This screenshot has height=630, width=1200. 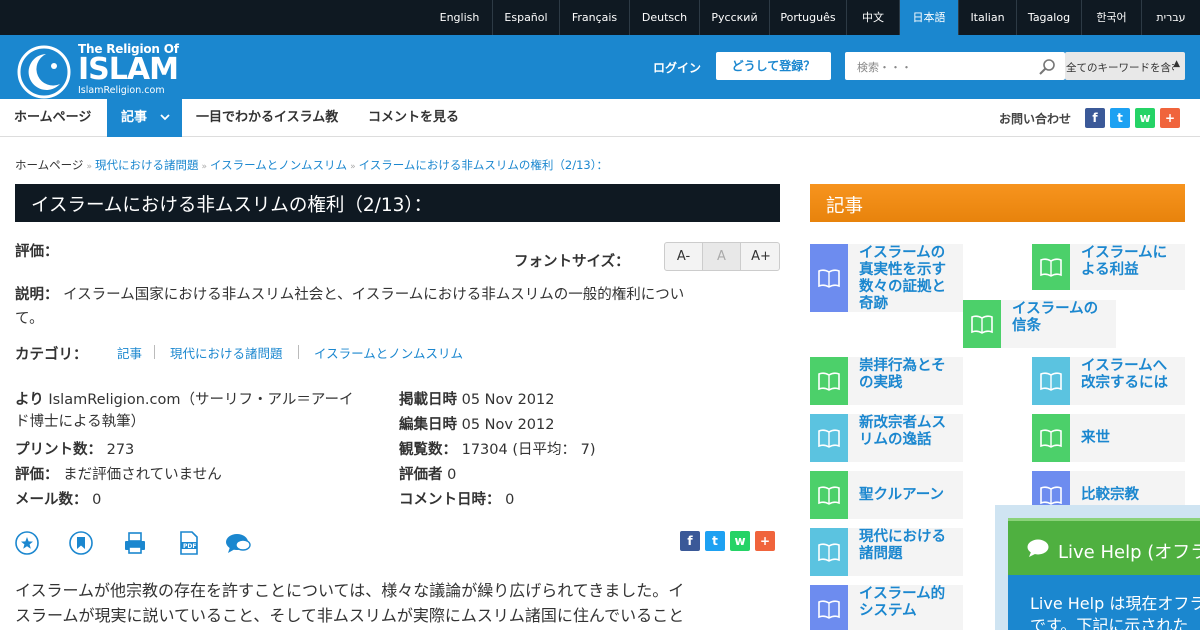 What do you see at coordinates (49, 165) in the screenshot?
I see `breadcrumb-home: ホームページ` at bounding box center [49, 165].